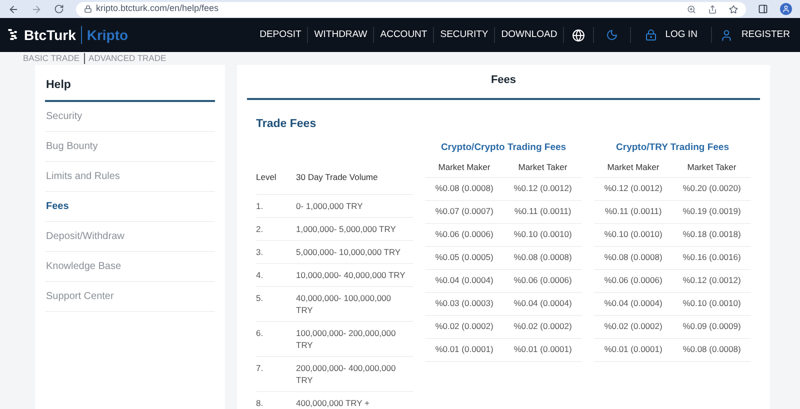 This screenshot has height=409, width=800. I want to click on table-cell-text: 100,000,000- 200,000,000 TRY, so click(346, 338).